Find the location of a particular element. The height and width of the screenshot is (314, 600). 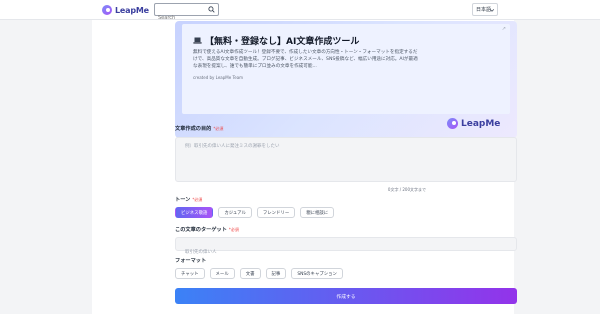

hero-brand: LeapMe is located at coordinates (473, 123).